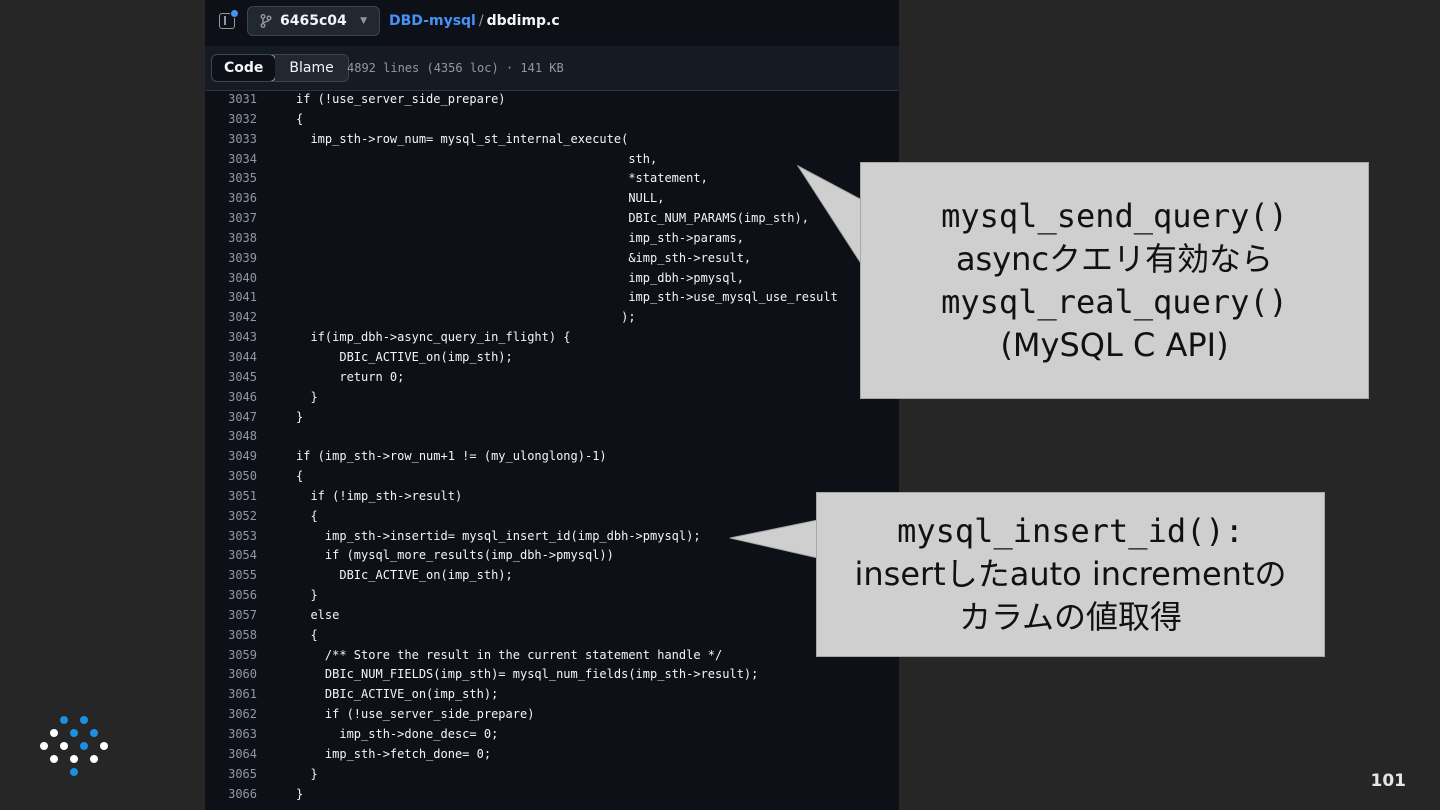 This screenshot has height=810, width=1440. Describe the element at coordinates (231, 378) in the screenshot. I see `line-number: 3045` at that location.